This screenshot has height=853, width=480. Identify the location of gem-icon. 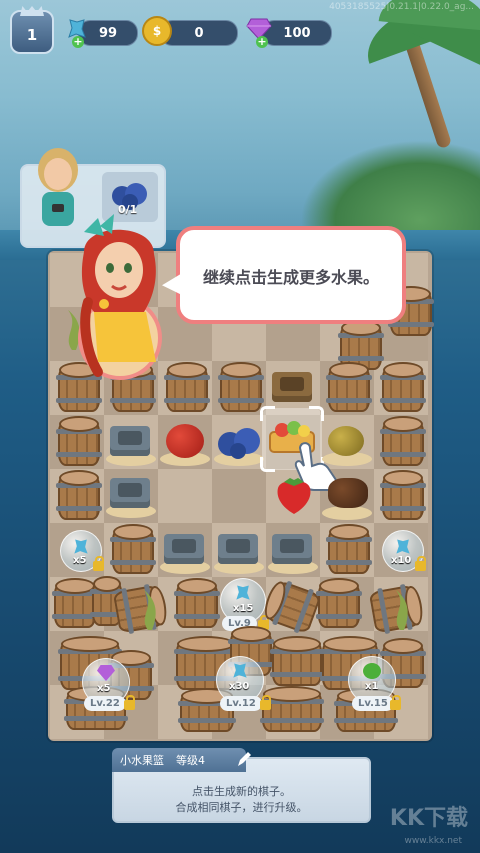
(106, 673).